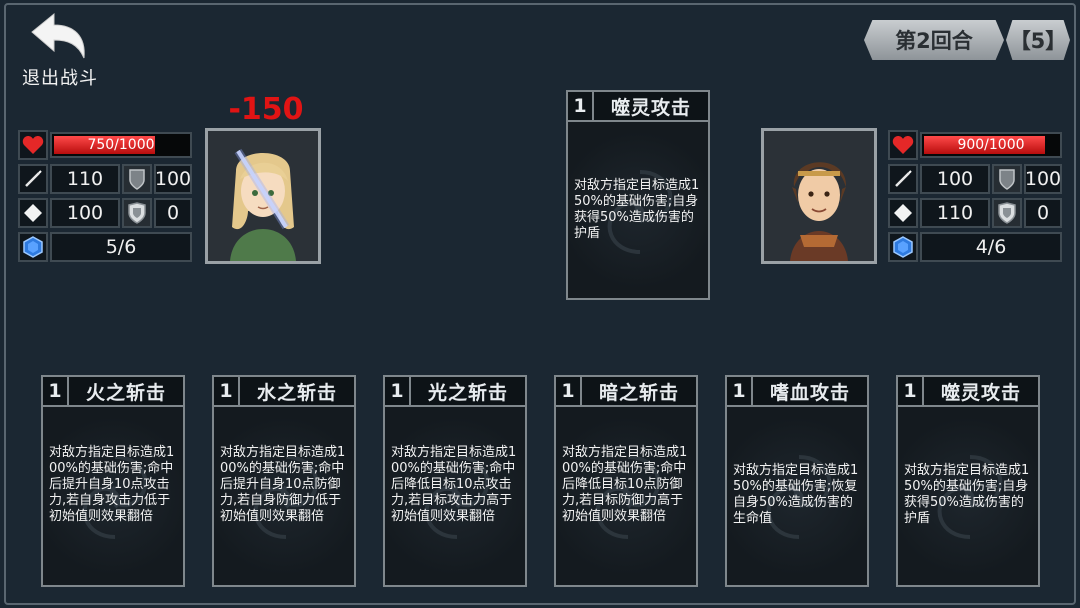 This screenshot has width=1080, height=608. I want to click on skill-name: 嗜血攻击, so click(809, 392).